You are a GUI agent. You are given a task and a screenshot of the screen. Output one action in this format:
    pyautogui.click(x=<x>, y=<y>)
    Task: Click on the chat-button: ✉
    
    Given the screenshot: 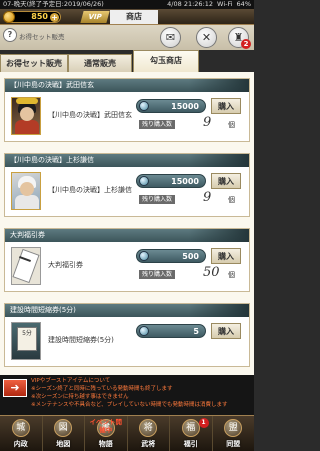 What is the action you would take?
    pyautogui.click(x=170, y=37)
    